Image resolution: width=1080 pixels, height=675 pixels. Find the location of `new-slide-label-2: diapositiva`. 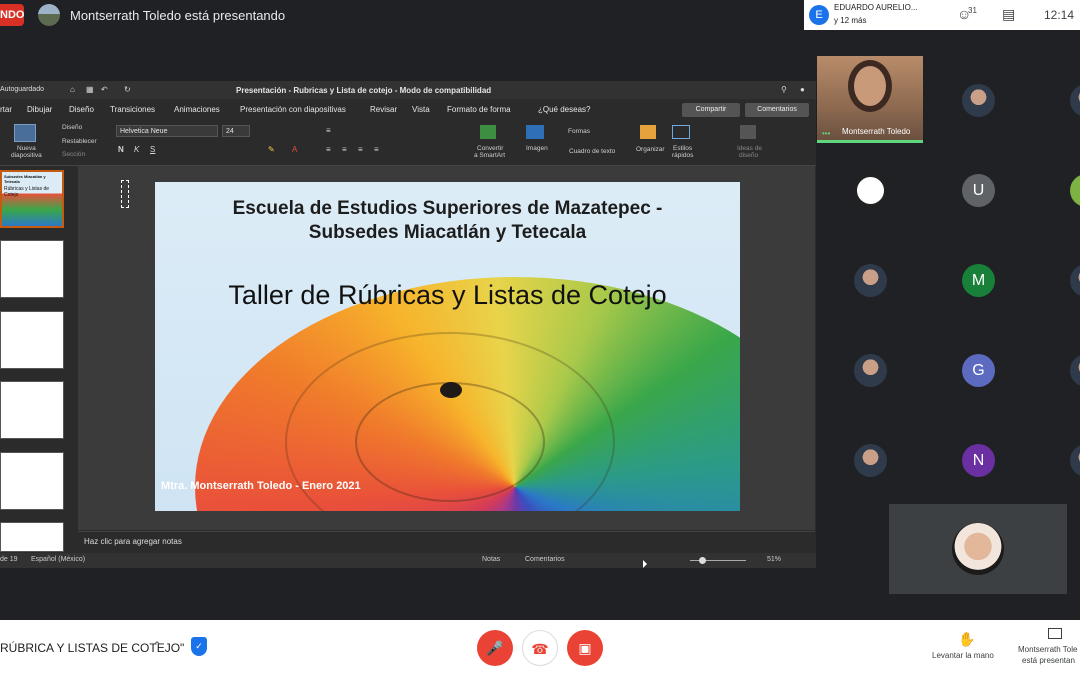

new-slide-label-2: diapositiva is located at coordinates (26, 155).